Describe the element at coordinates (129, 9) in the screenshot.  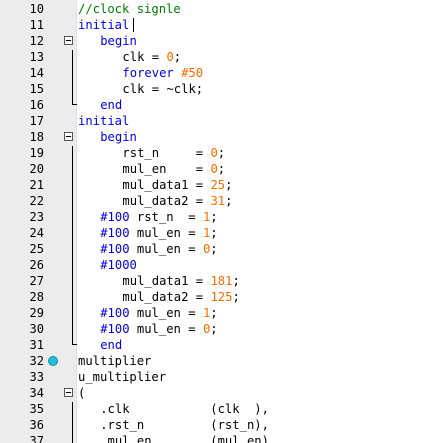
I see `code-text: //clock signle` at that location.